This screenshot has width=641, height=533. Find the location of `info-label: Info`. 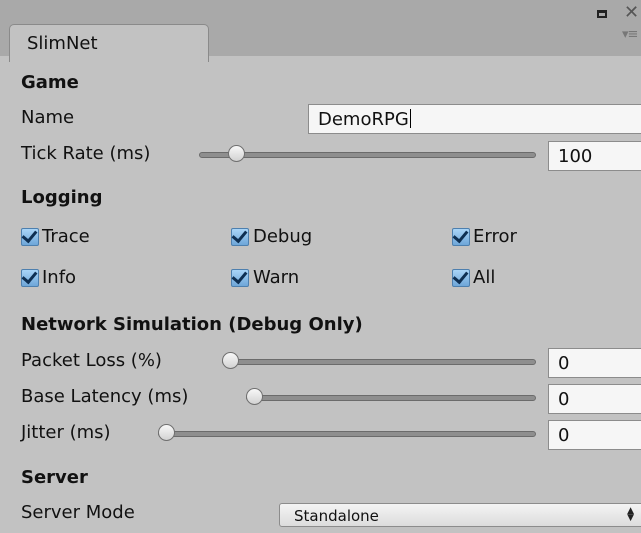

info-label: Info is located at coordinates (59, 277).